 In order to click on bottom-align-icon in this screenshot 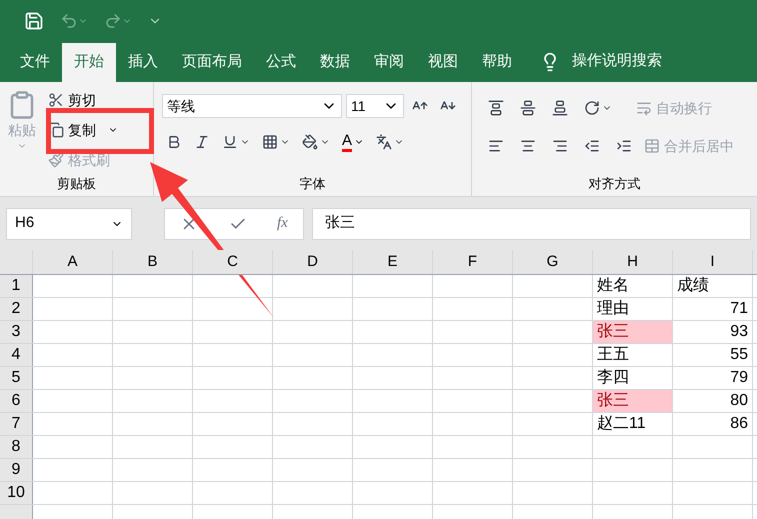, I will do `click(560, 108)`.